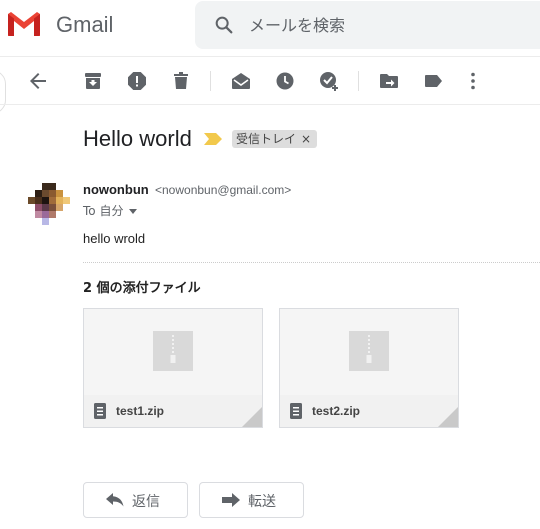 Image resolution: width=540 pixels, height=529 pixels. Describe the element at coordinates (137, 138) in the screenshot. I see `message-subject: Hello world` at that location.